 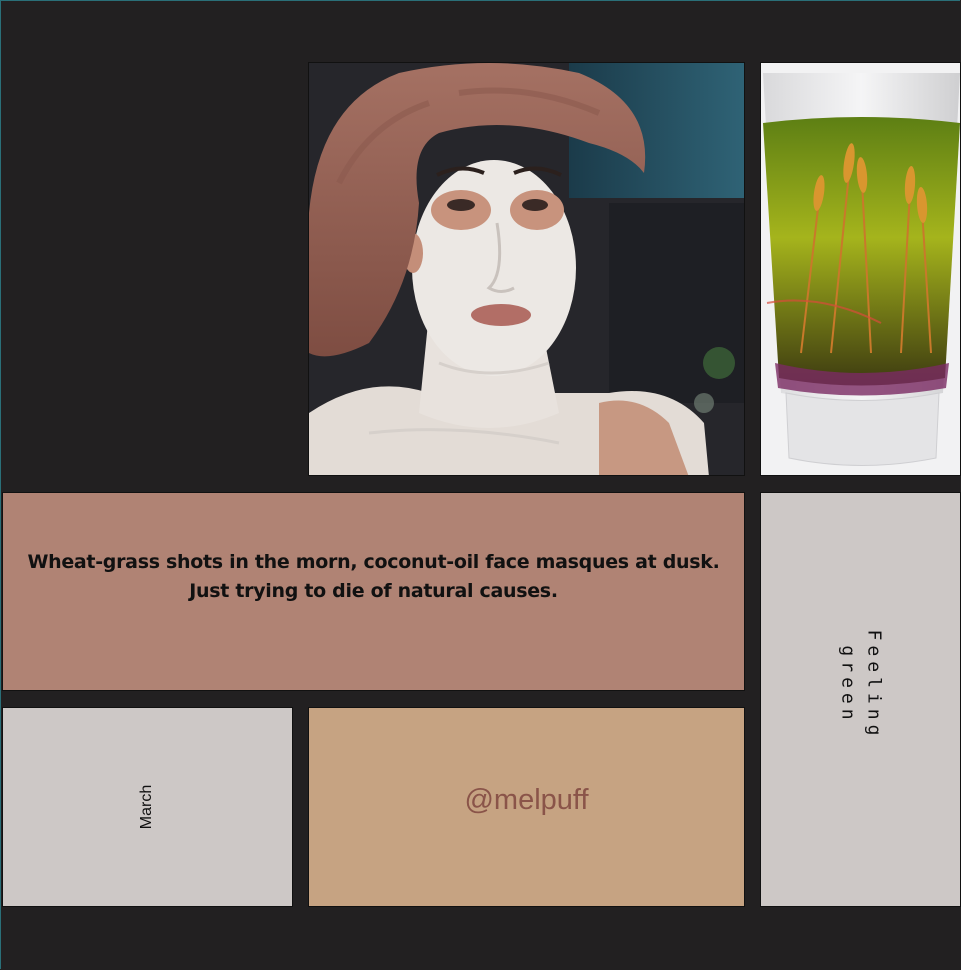 I want to click on feeling-line-1: Feeling, so click(x=874, y=684).